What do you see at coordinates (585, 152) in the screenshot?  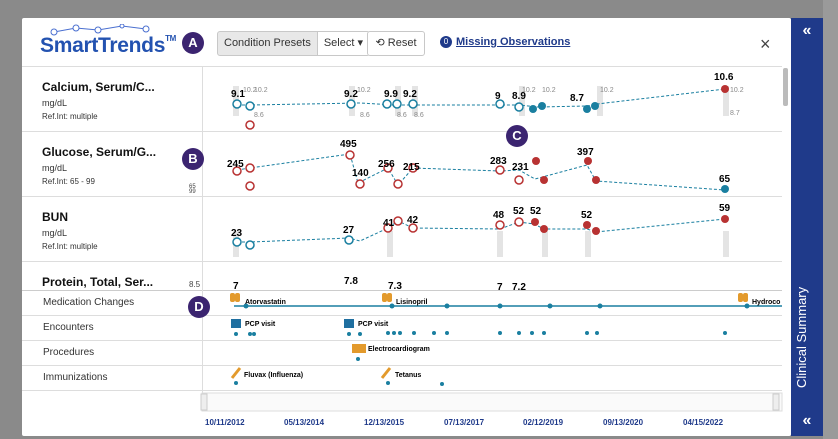 I see `svg-text: 397` at bounding box center [585, 152].